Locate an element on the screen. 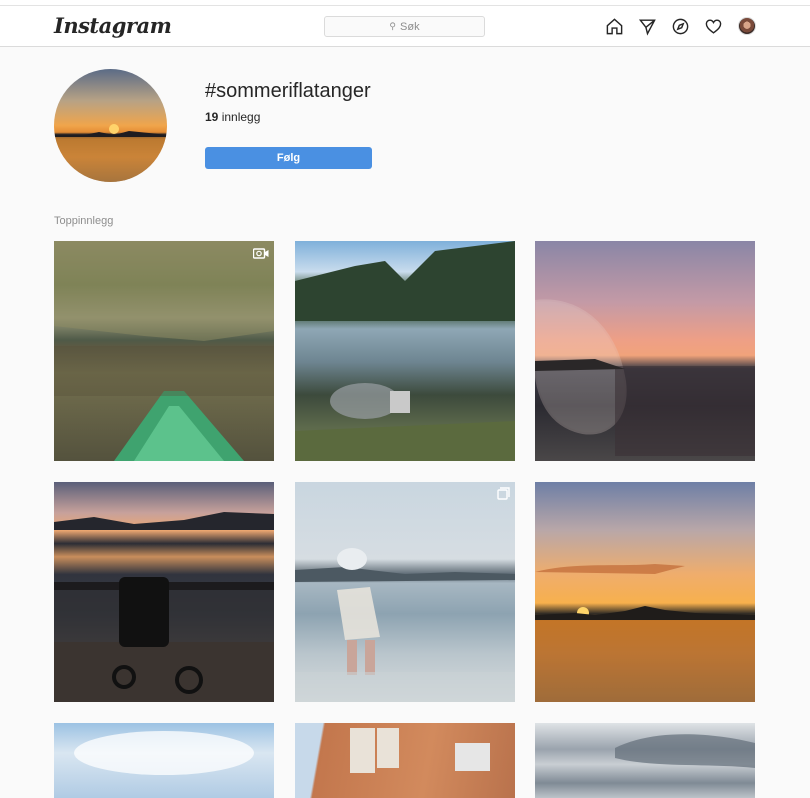 Image resolution: width=810 pixels, height=798 pixels. post-tile-cloudy-sky is located at coordinates (645, 760).